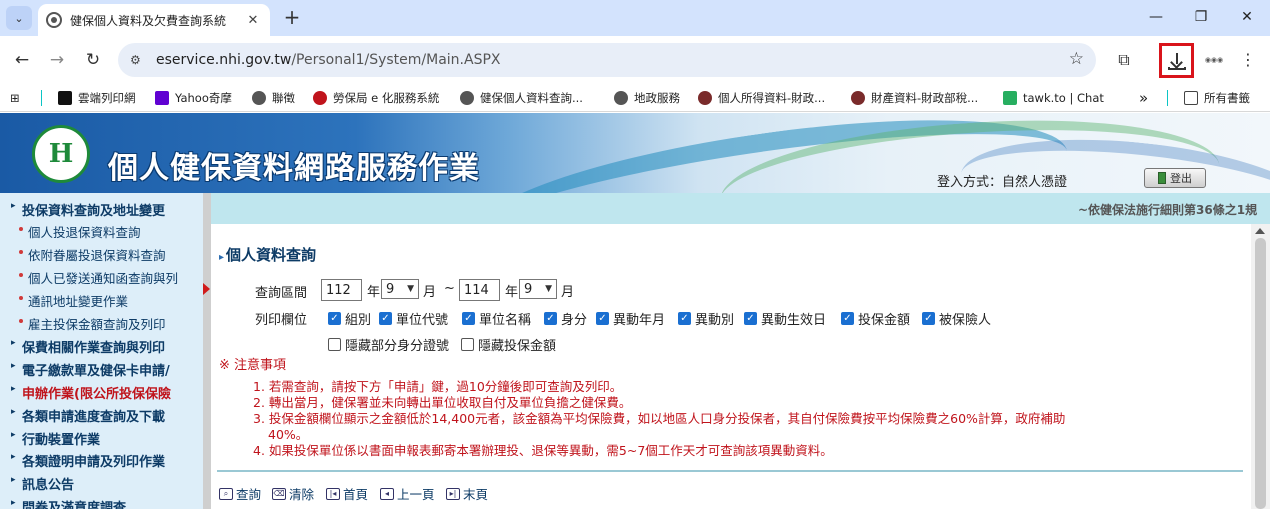 The image size is (1270, 509). I want to click on sidebar-item: 依附眷屬投退保資料查詢, so click(97, 254).